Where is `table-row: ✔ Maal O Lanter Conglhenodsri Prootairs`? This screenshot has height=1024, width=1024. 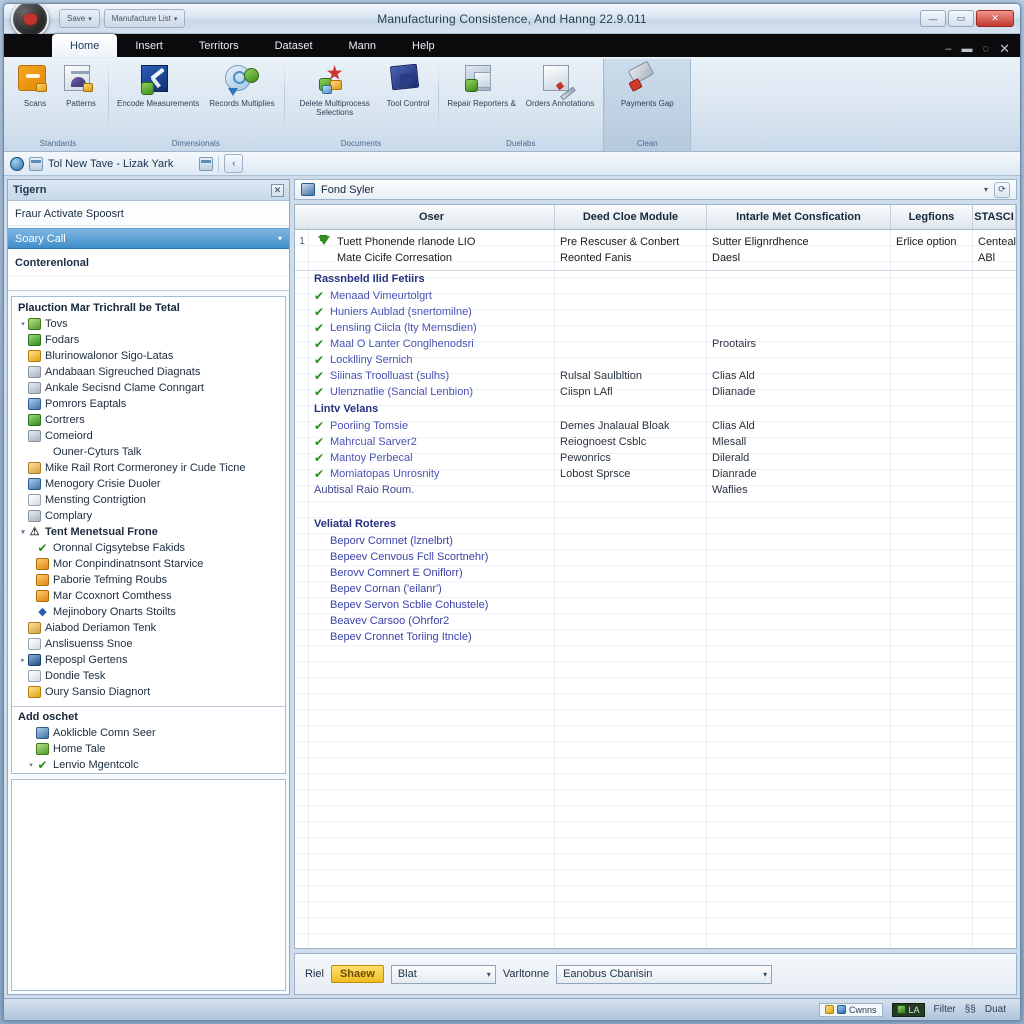 table-row: ✔ Maal O Lanter Conglhenodsri Prootairs is located at coordinates (655, 344).